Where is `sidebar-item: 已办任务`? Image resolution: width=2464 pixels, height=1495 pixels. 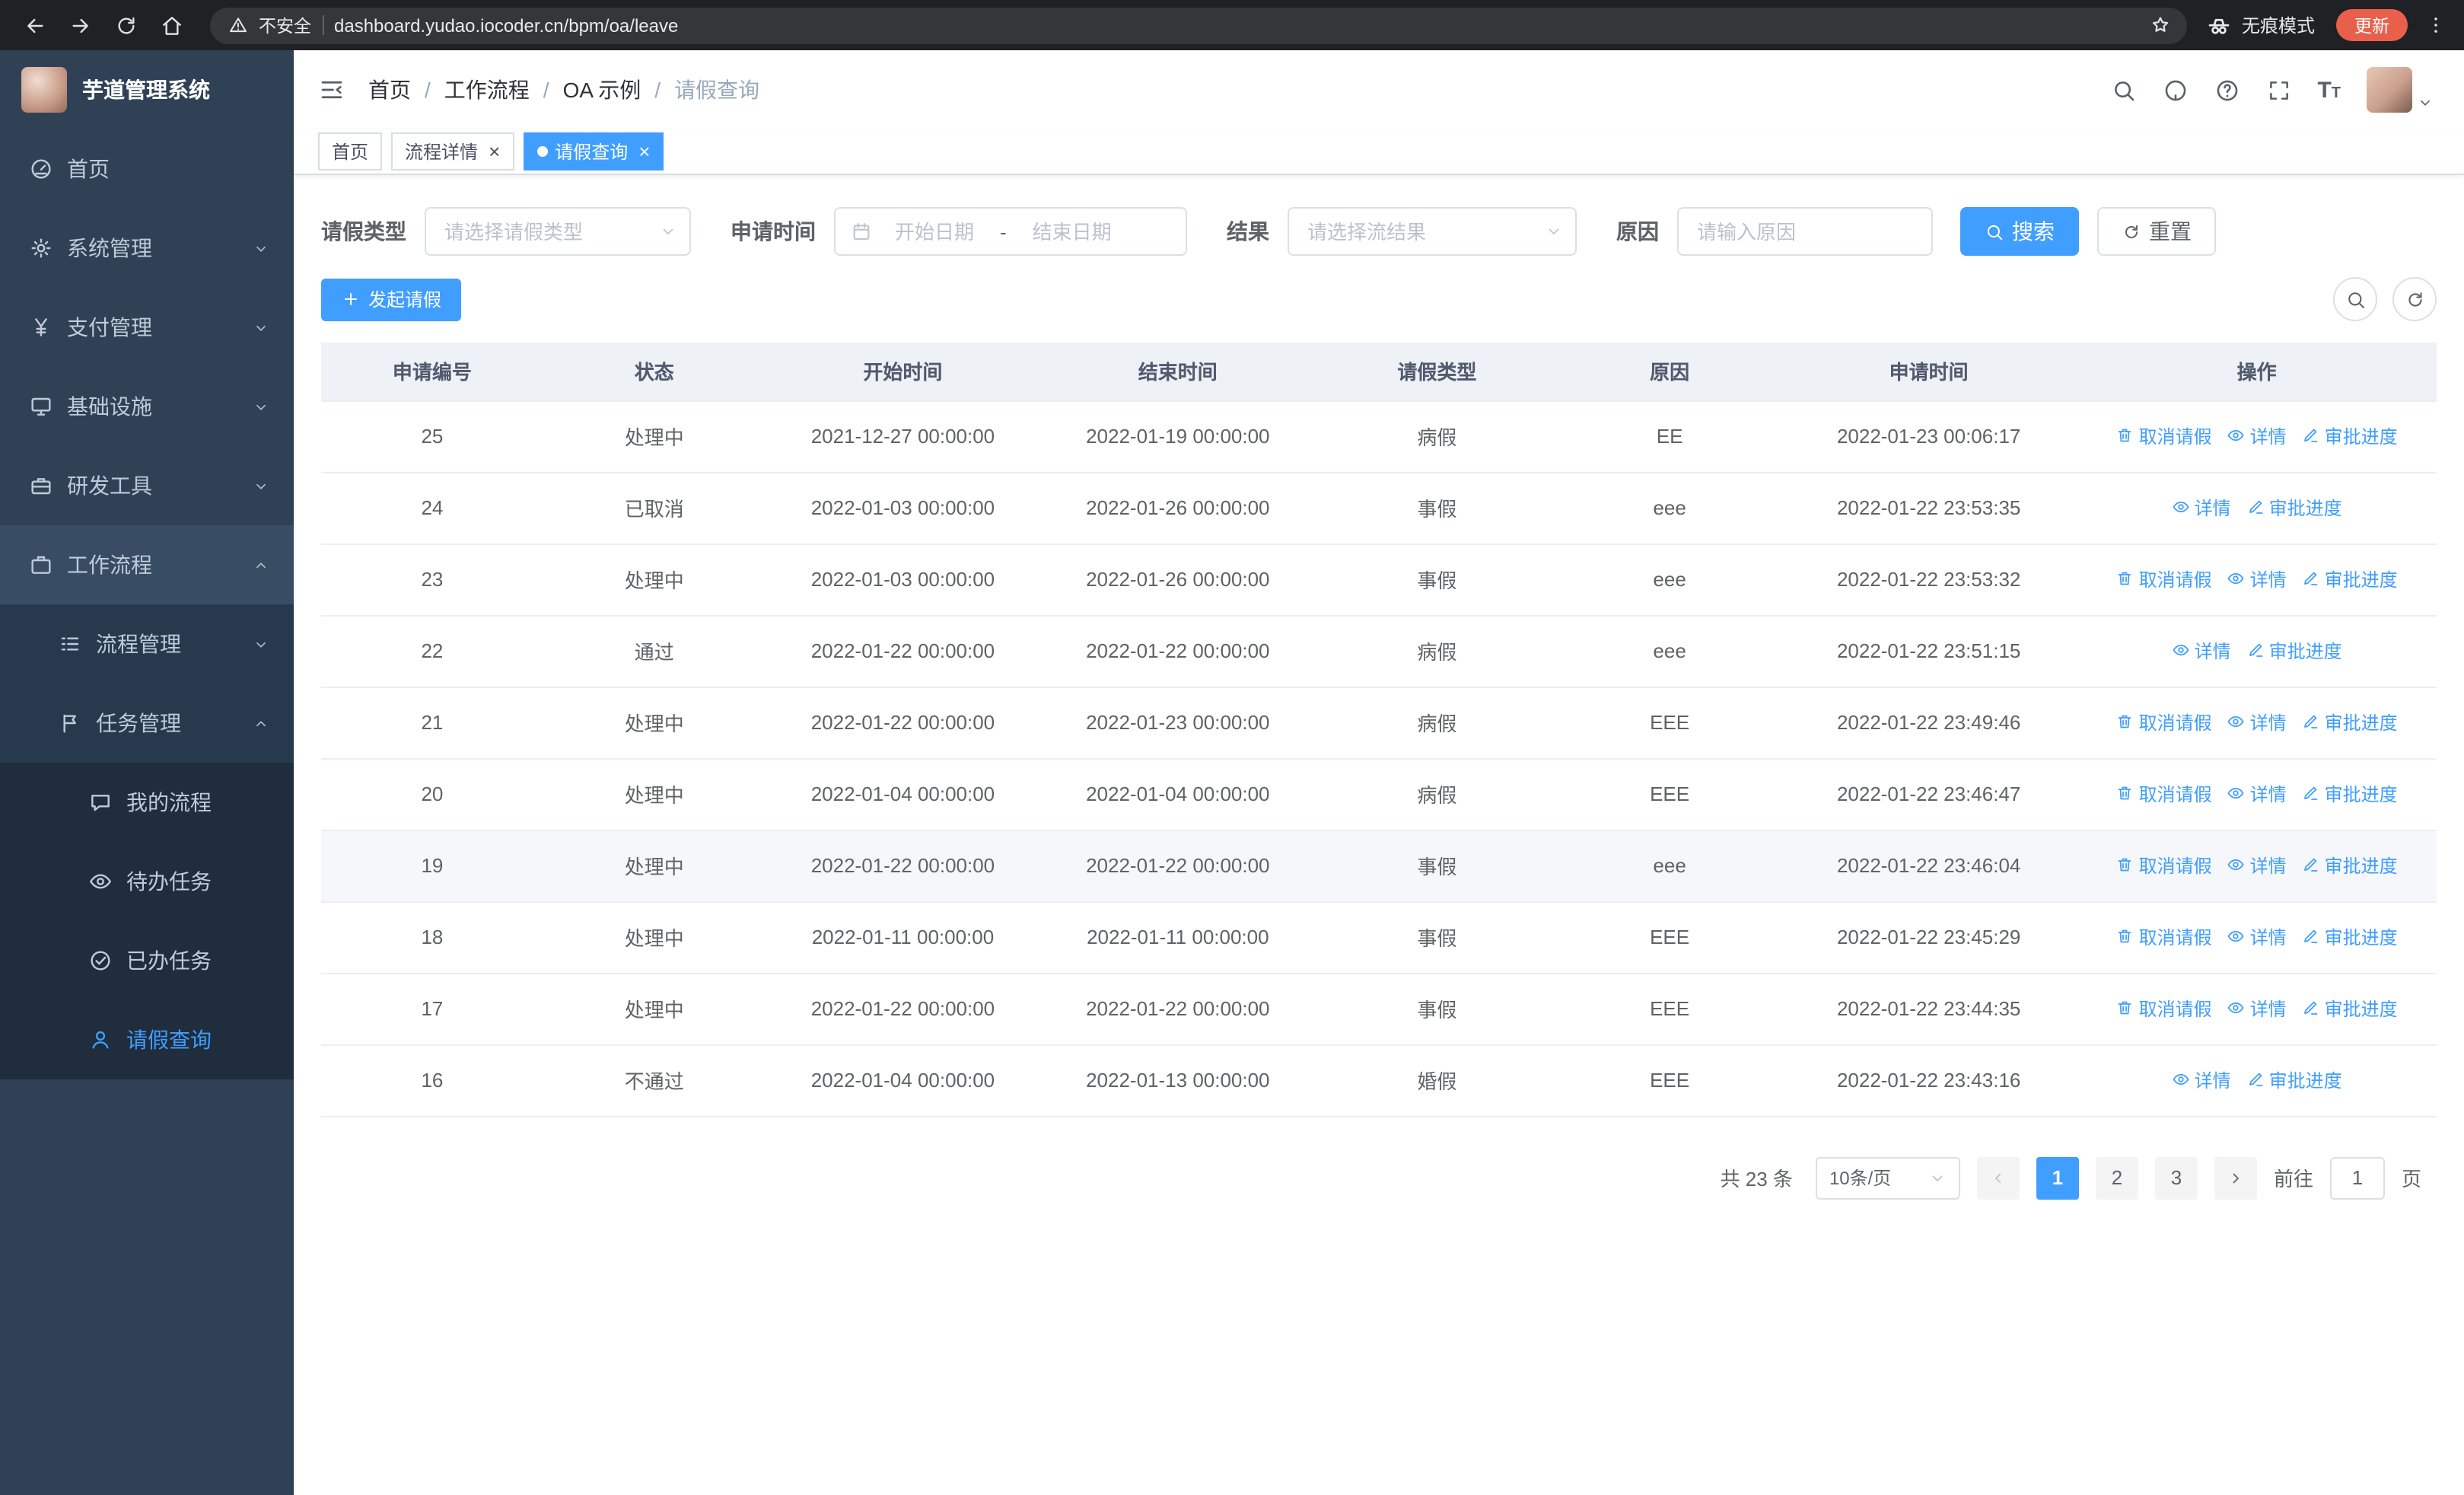 sidebar-item: 已办任务 is located at coordinates (147, 961).